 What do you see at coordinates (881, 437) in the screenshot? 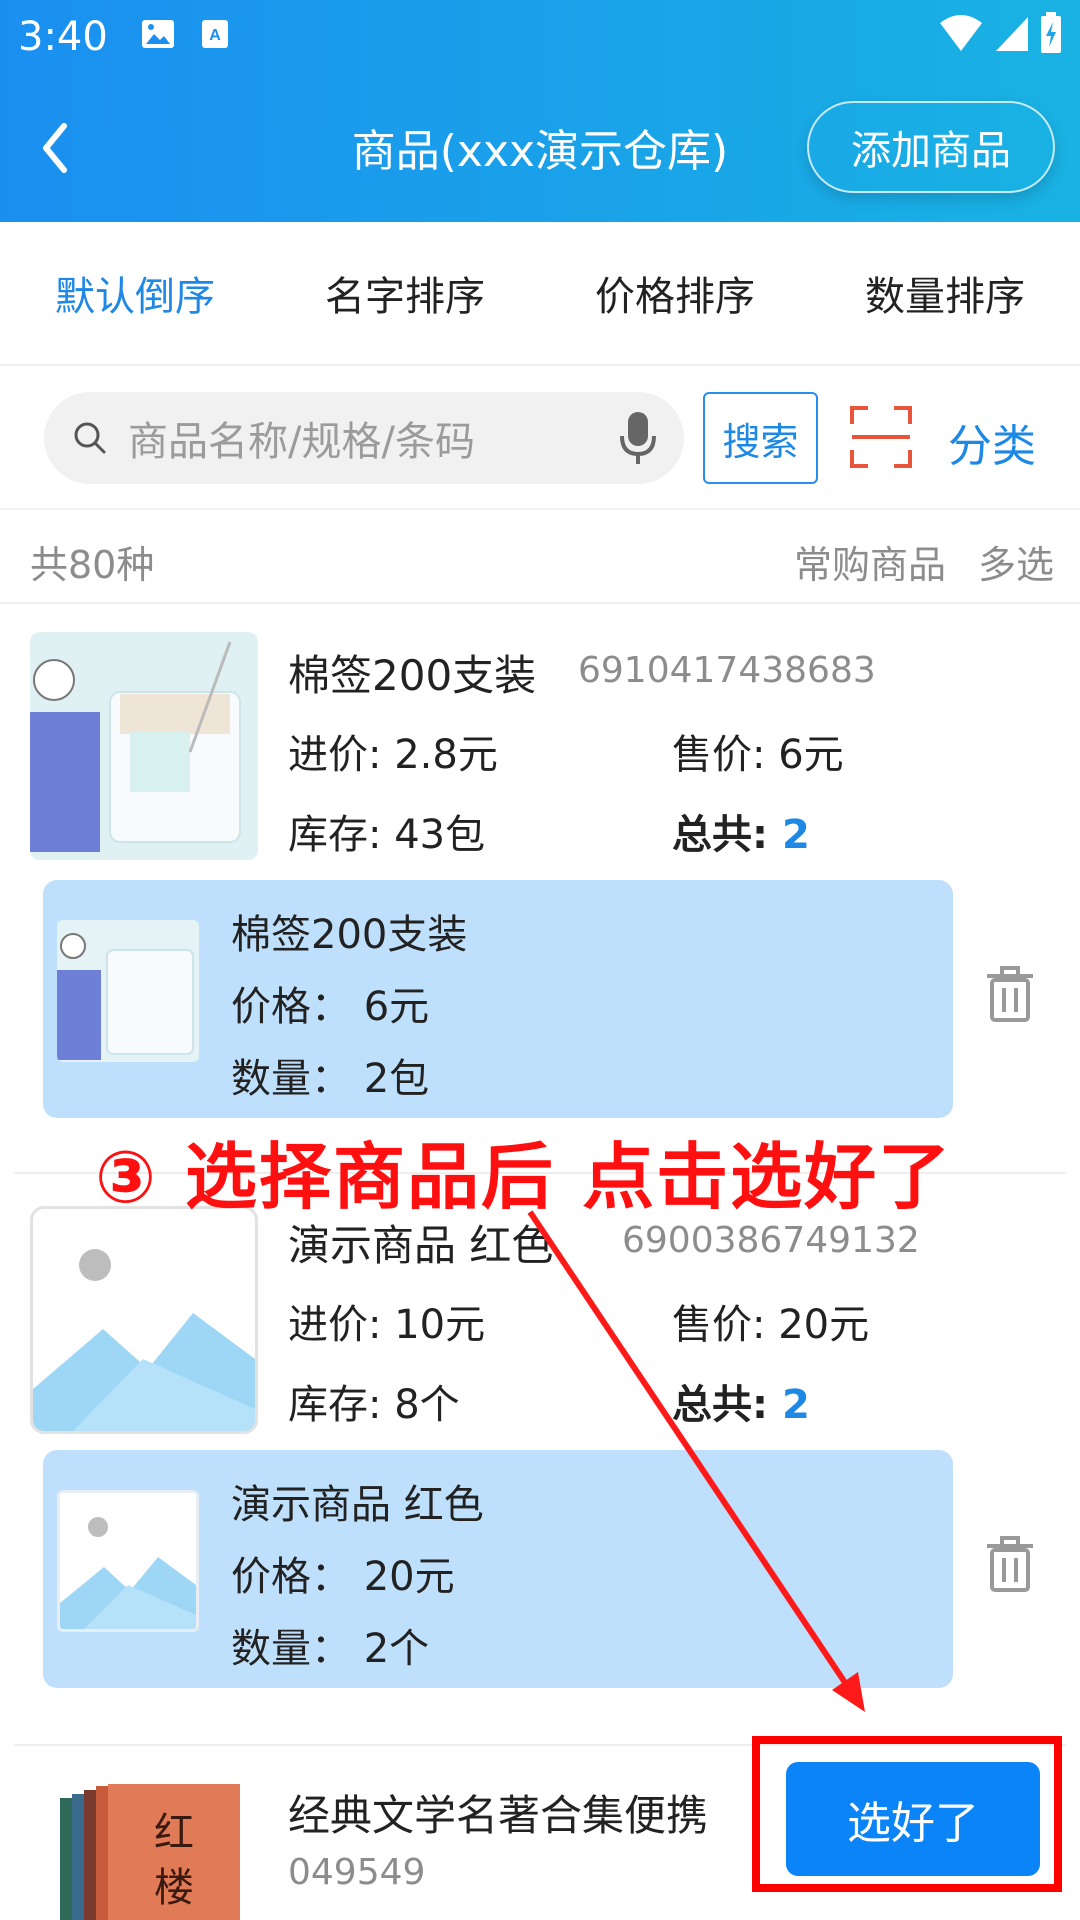
I see `scan-icon` at bounding box center [881, 437].